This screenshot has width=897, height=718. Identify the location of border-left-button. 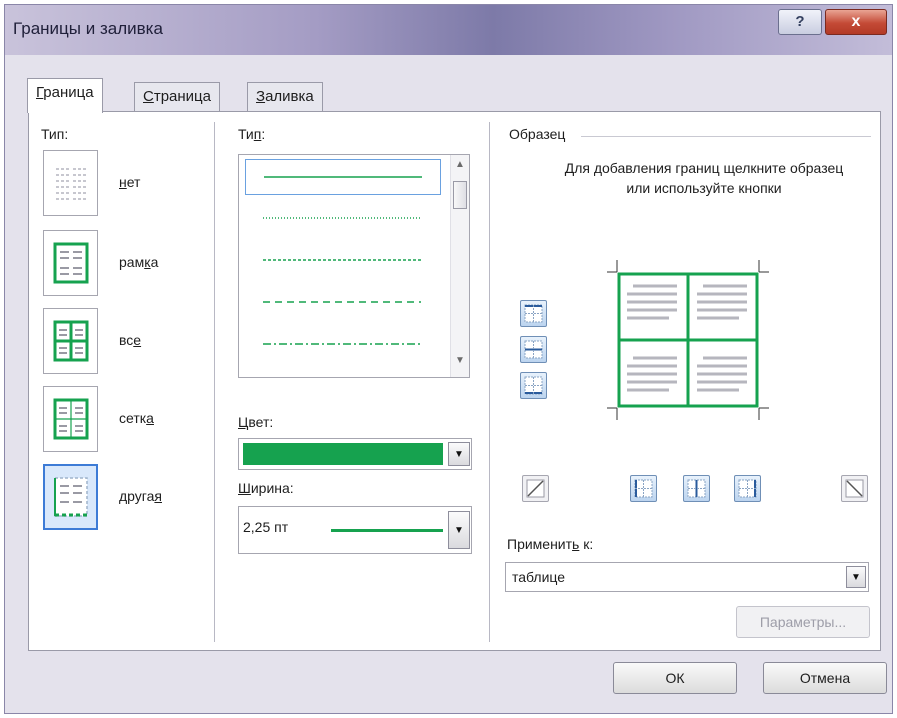
(643, 488).